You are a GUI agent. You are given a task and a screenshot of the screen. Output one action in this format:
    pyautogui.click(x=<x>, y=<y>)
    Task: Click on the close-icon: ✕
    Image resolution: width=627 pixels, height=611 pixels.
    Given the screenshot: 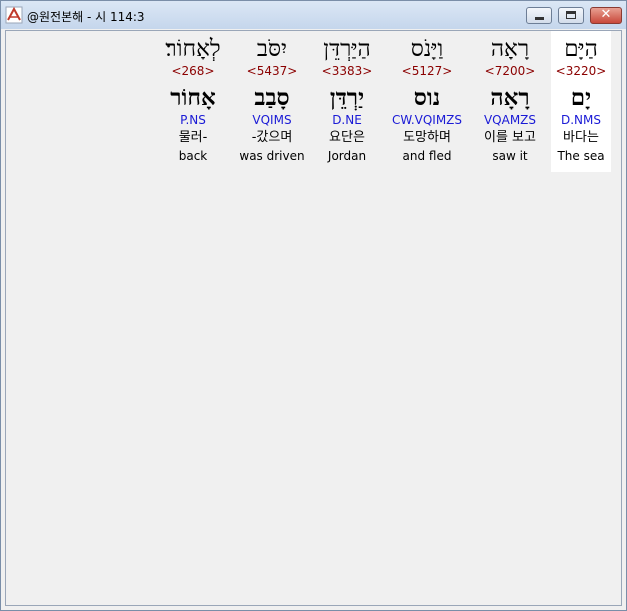 What is the action you would take?
    pyautogui.click(x=606, y=14)
    